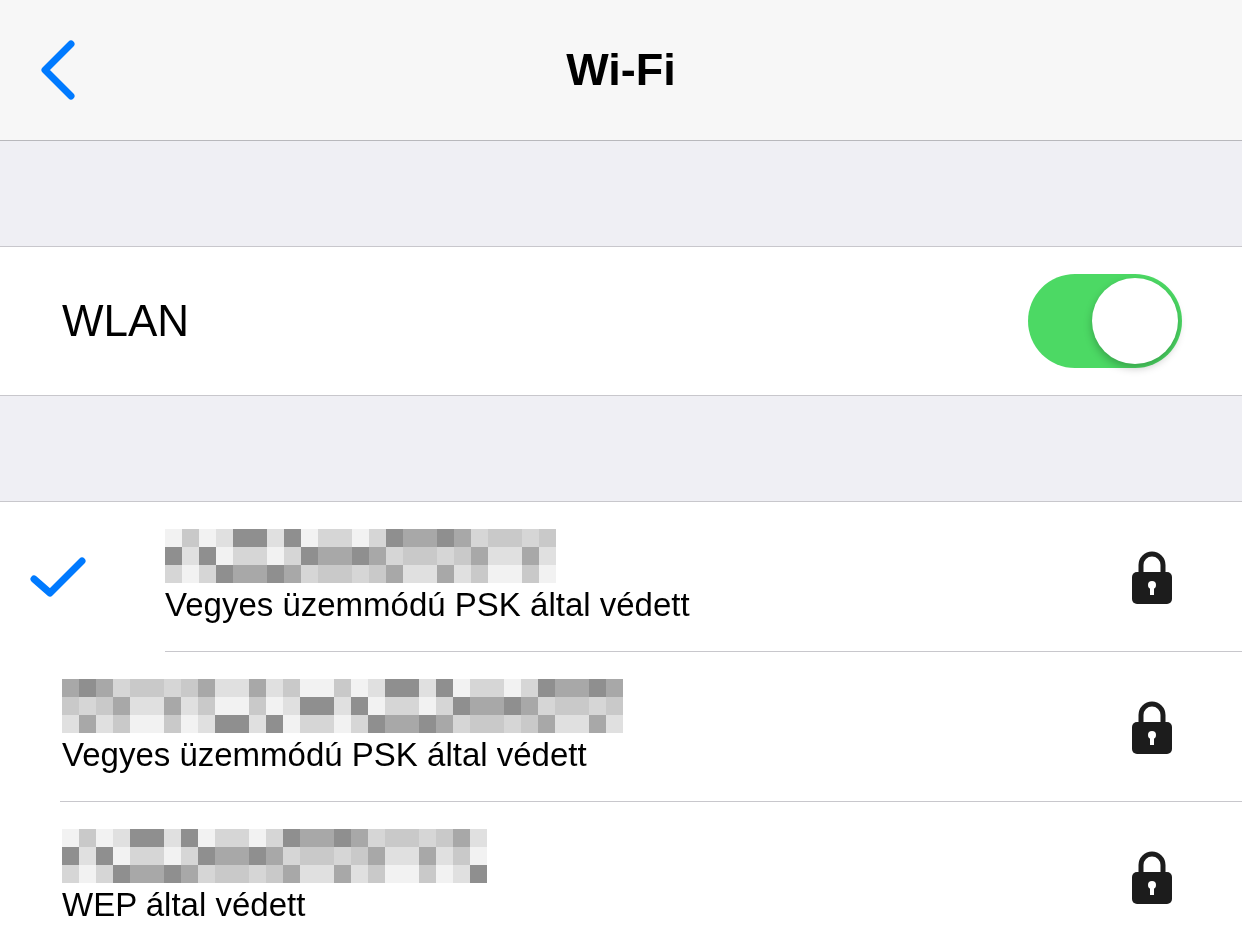 The height and width of the screenshot is (946, 1242). What do you see at coordinates (126, 321) in the screenshot?
I see `wlan-label: WLAN` at bounding box center [126, 321].